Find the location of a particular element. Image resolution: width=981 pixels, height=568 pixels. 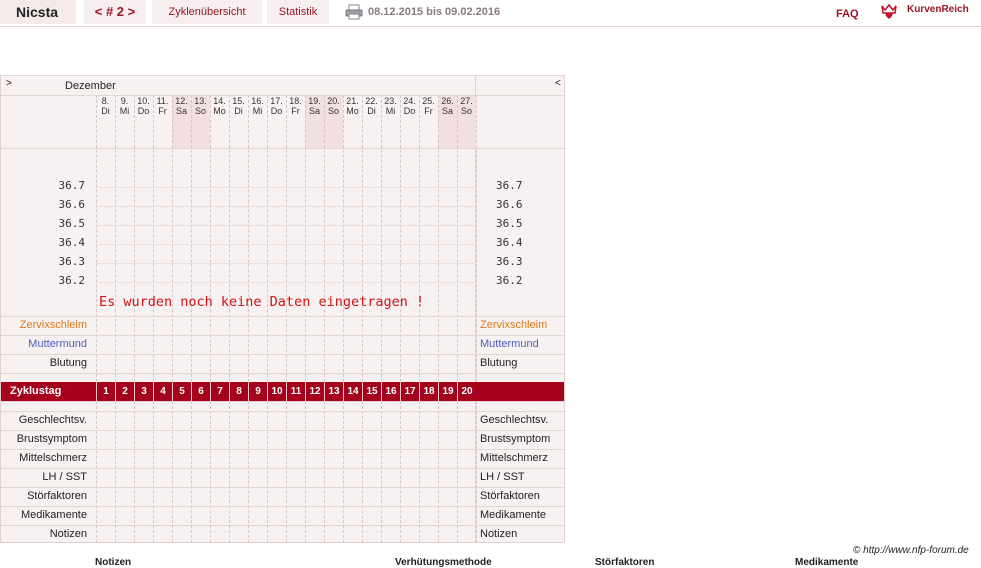

zyklustag-cell: 6 is located at coordinates (200, 391).